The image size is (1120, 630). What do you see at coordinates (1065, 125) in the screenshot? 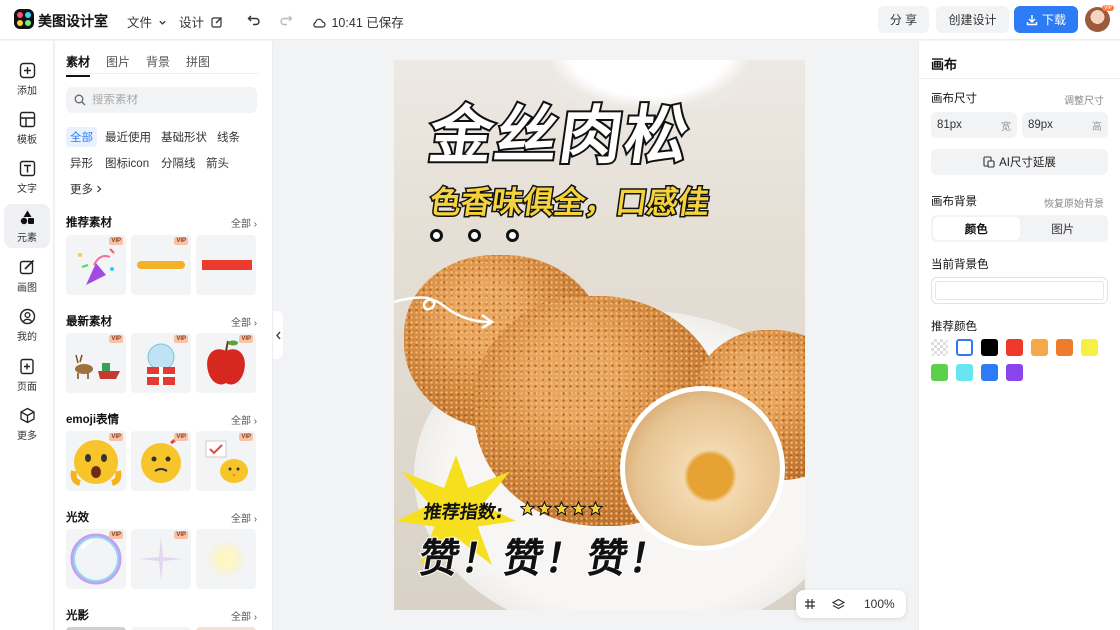
I see `height-field: 89px 高` at bounding box center [1065, 125].